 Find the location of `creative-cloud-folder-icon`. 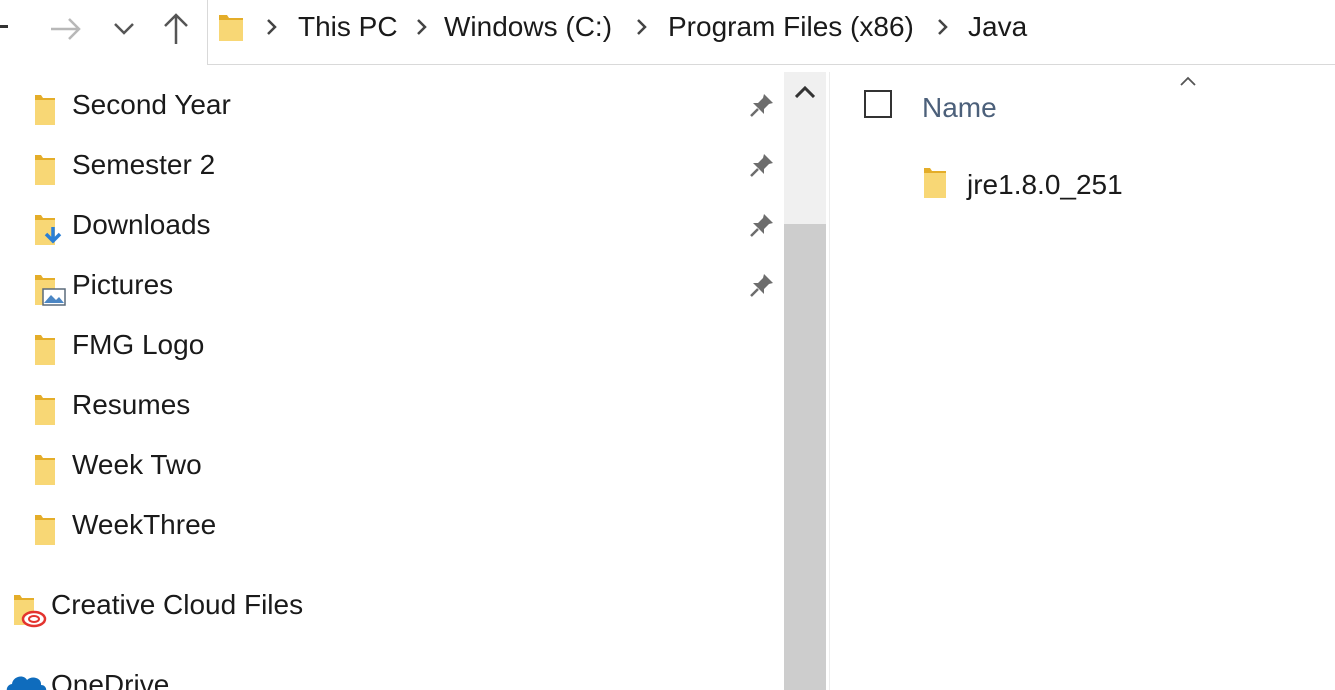

creative-cloud-folder-icon is located at coordinates (30, 611).